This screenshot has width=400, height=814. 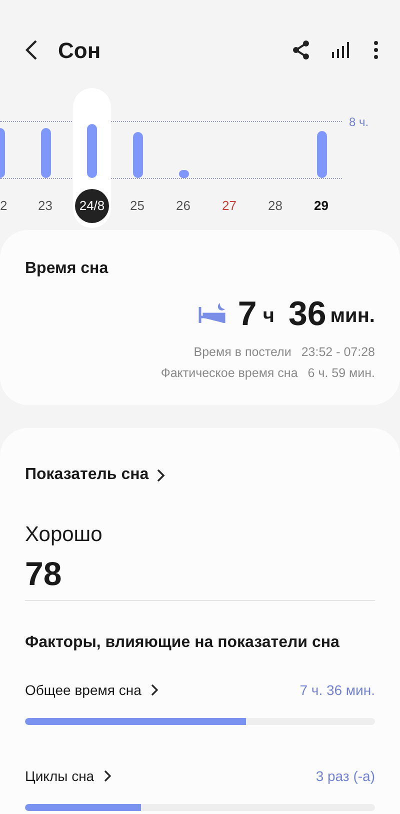 What do you see at coordinates (359, 122) in the screenshot?
I see `goal-label: 8 ч.` at bounding box center [359, 122].